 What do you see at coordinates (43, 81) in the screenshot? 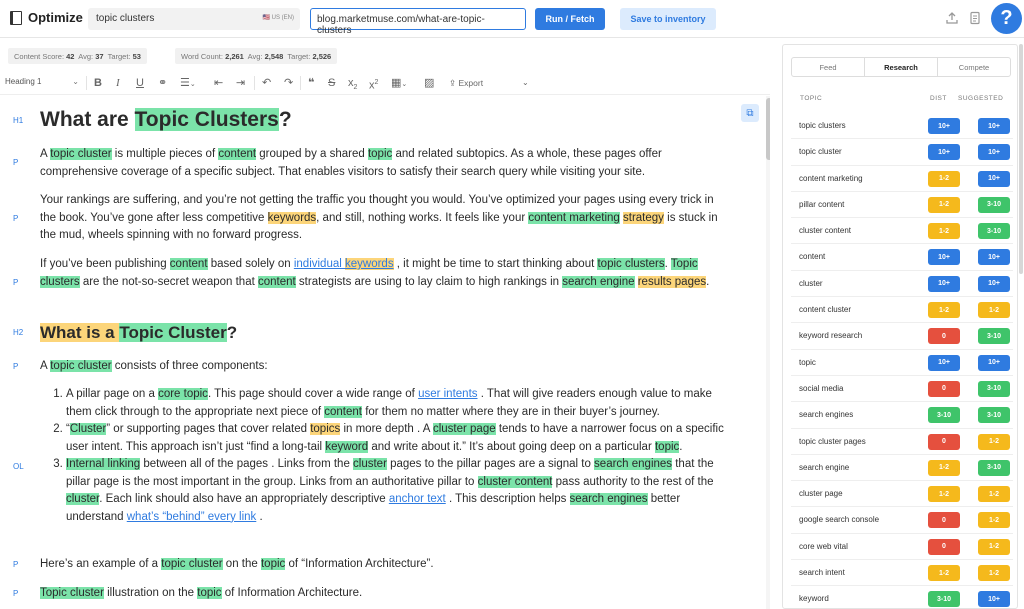
I see `heading-select: Heading 1 ⌄` at bounding box center [43, 81].